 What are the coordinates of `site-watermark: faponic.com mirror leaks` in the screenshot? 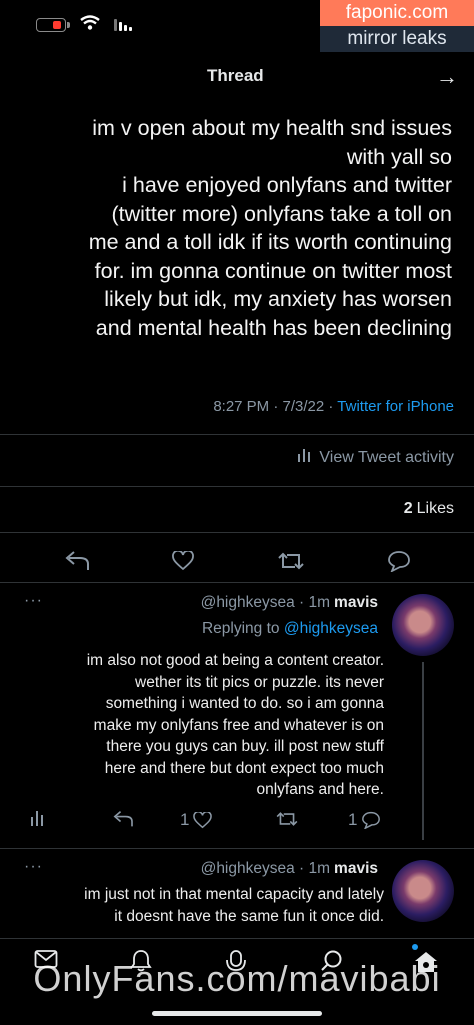 It's located at (397, 26).